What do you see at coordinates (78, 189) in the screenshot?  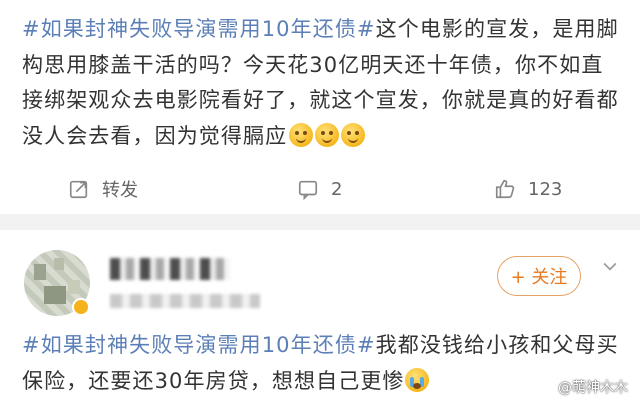 I see `repost-icon` at bounding box center [78, 189].